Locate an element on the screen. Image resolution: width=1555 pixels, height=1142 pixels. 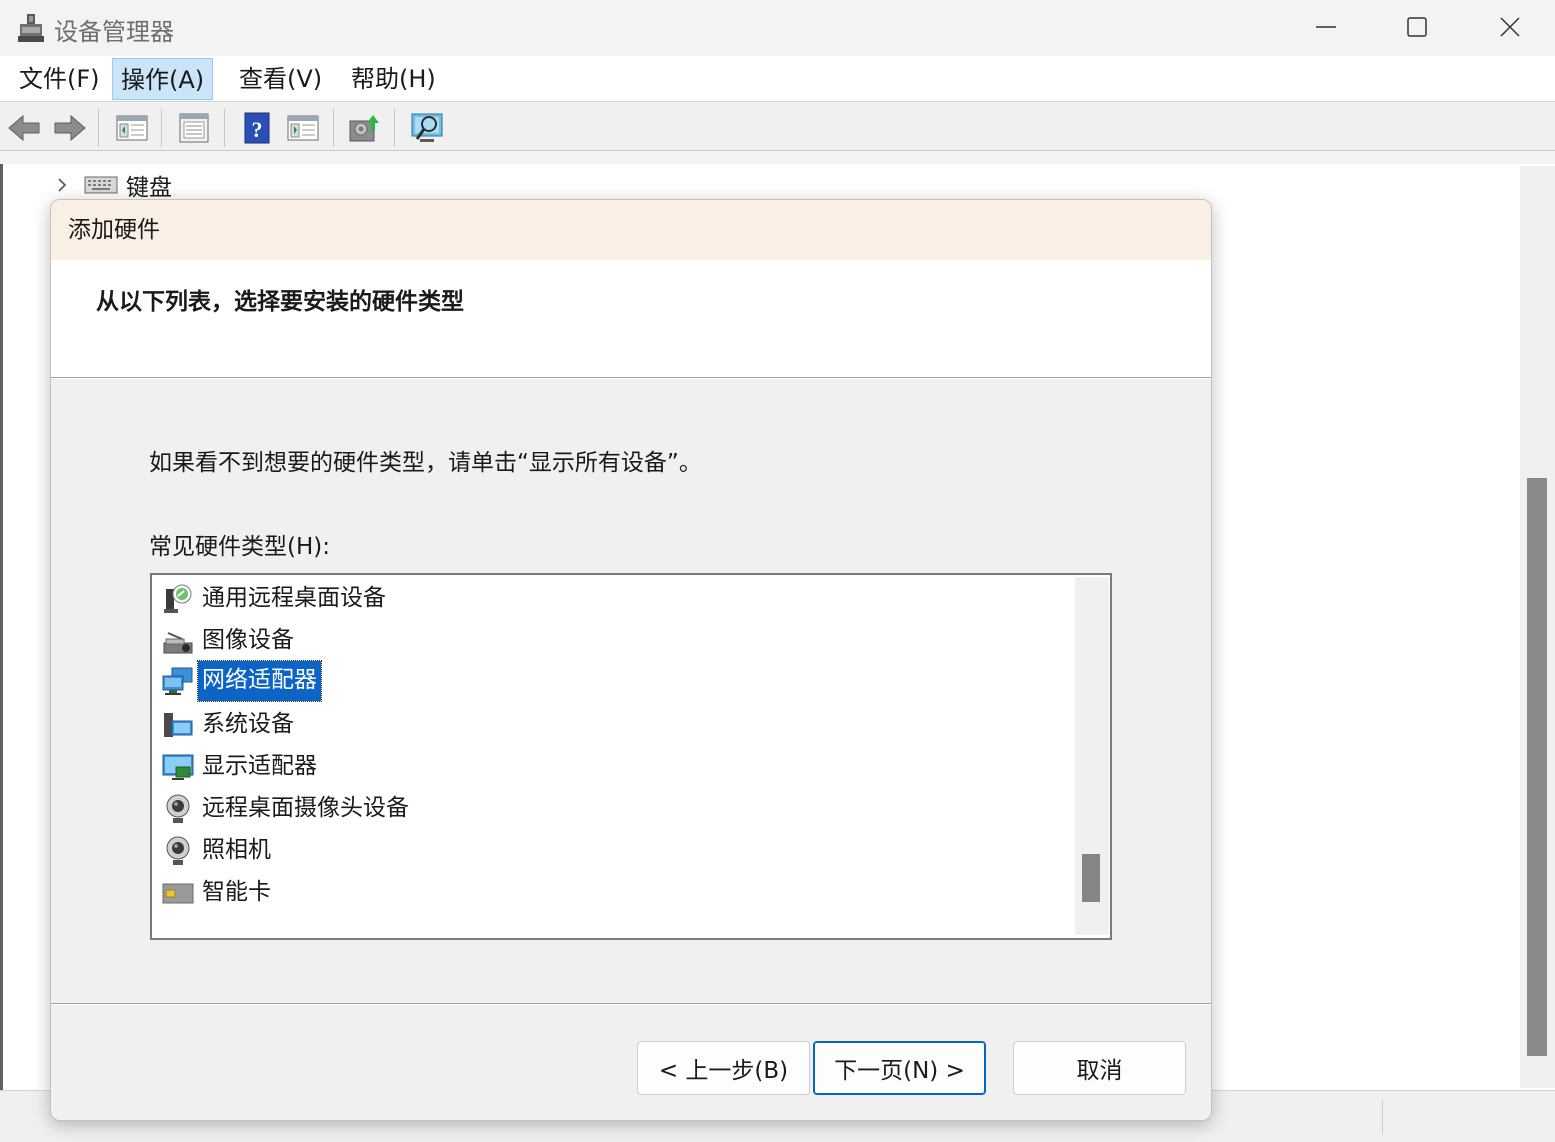
list-item-network-adapter: 网络适配器 is located at coordinates (242, 681).